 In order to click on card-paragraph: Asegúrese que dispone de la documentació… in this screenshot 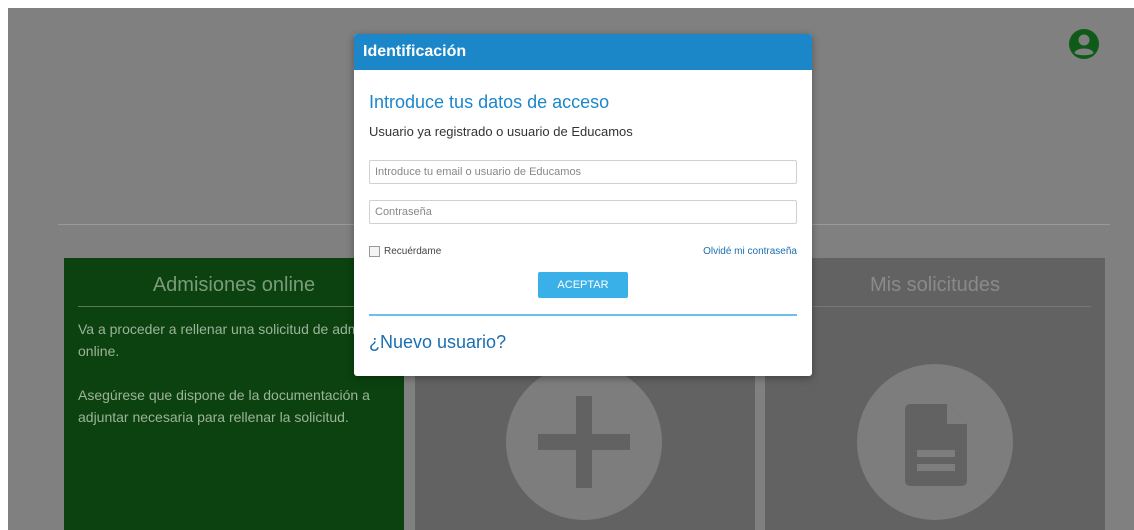, I will do `click(224, 406)`.